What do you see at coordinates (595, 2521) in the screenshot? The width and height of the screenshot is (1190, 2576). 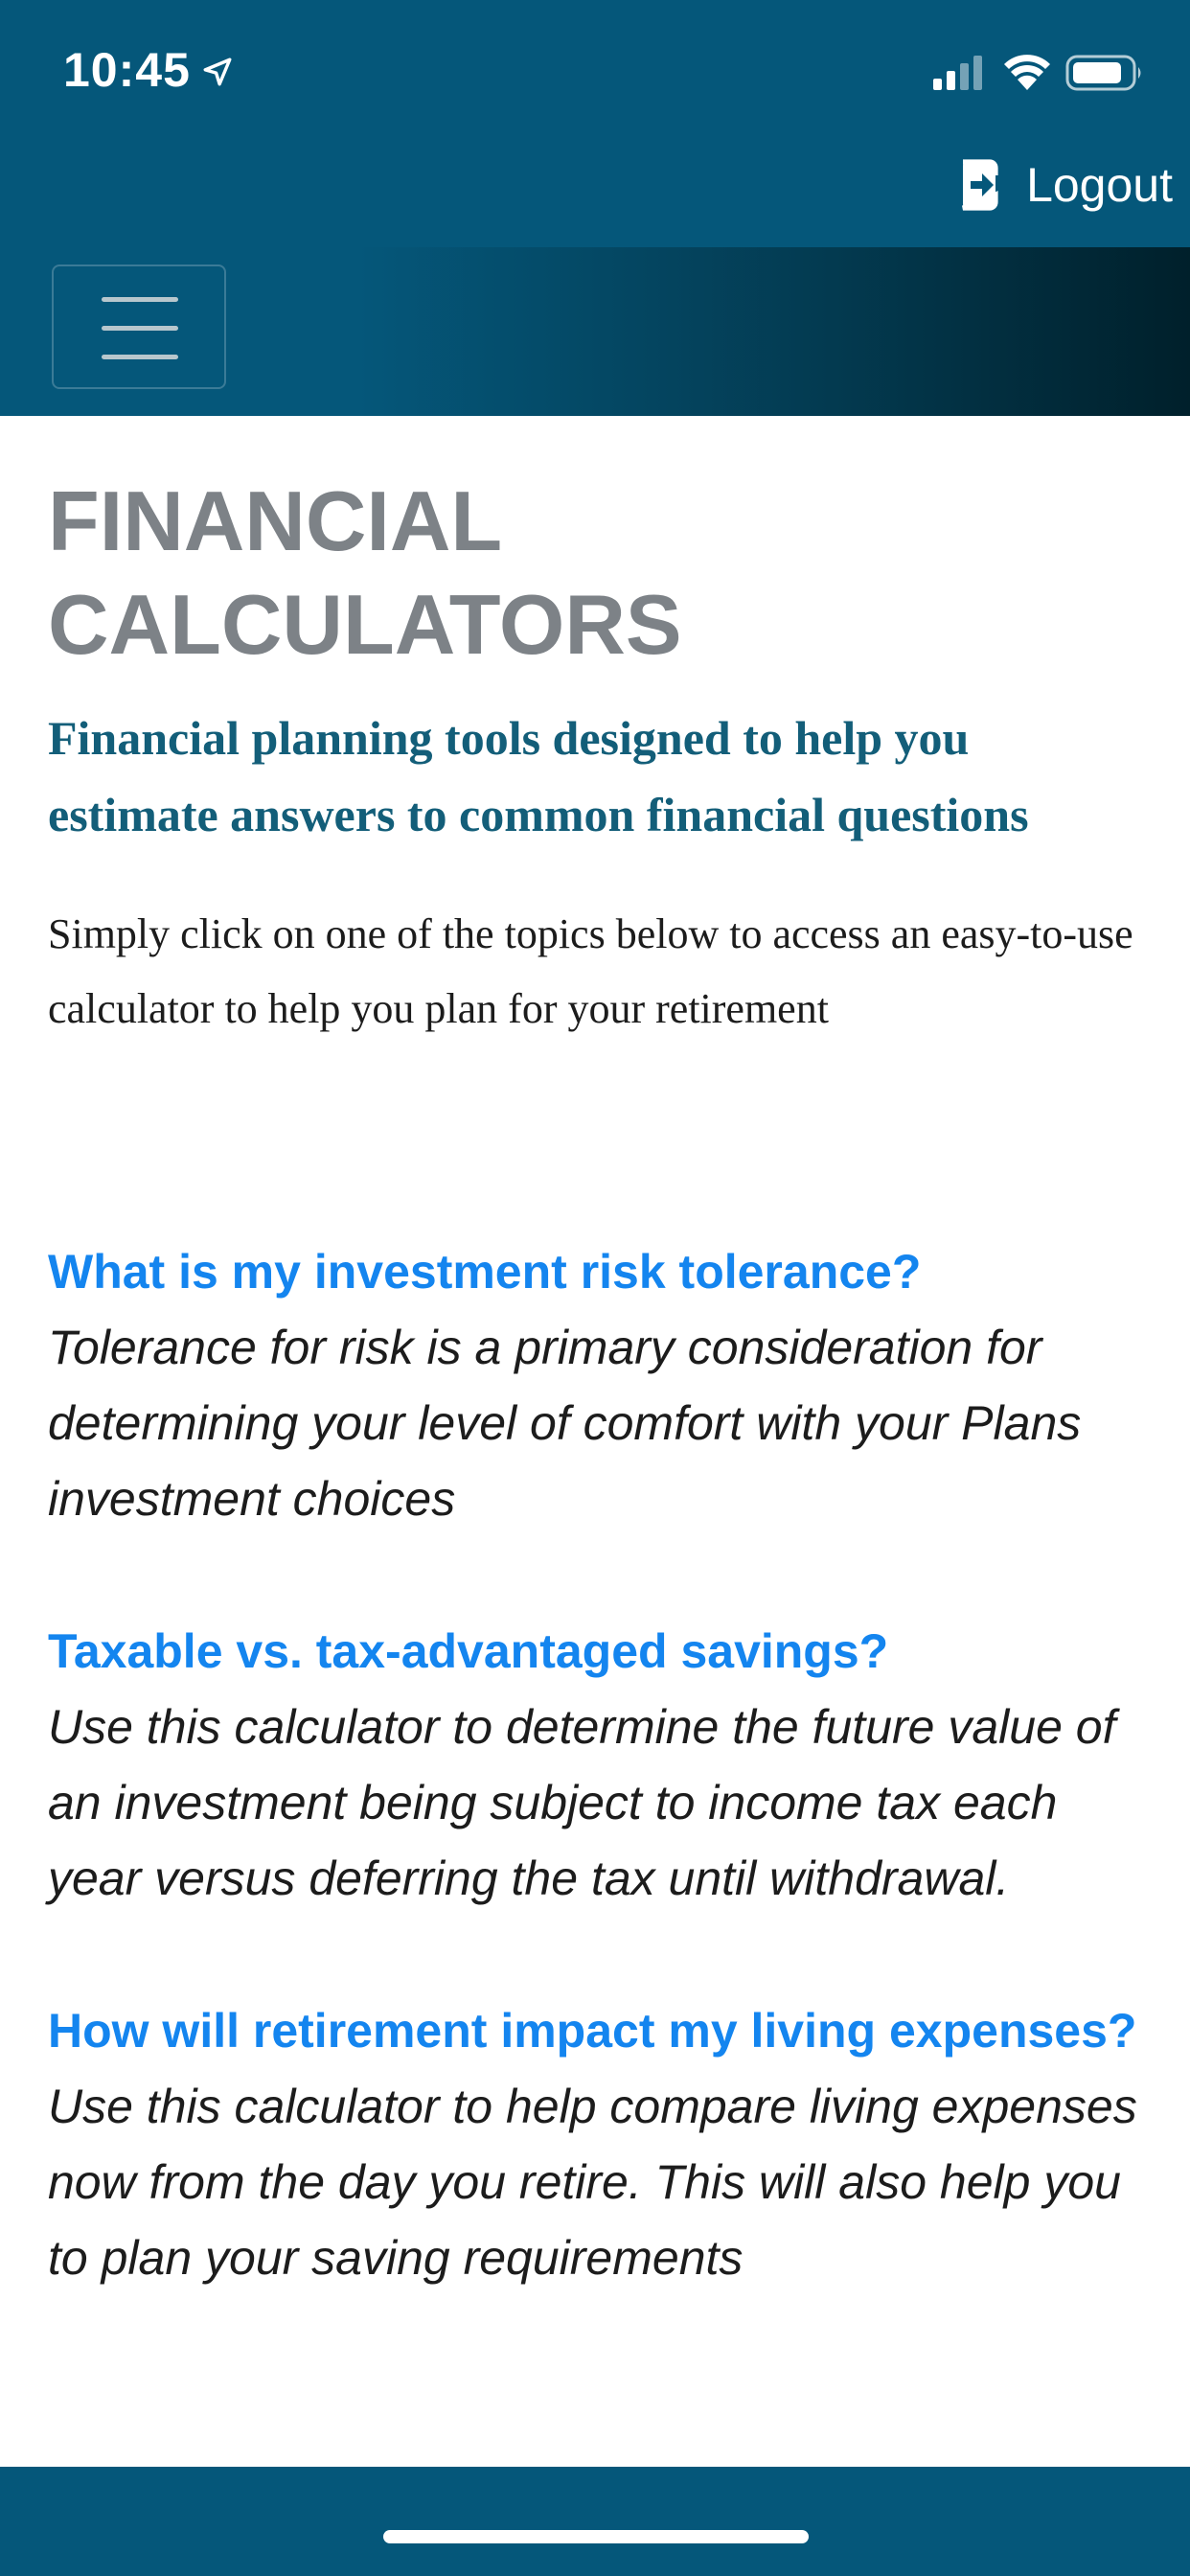 I see `bottom-bar` at bounding box center [595, 2521].